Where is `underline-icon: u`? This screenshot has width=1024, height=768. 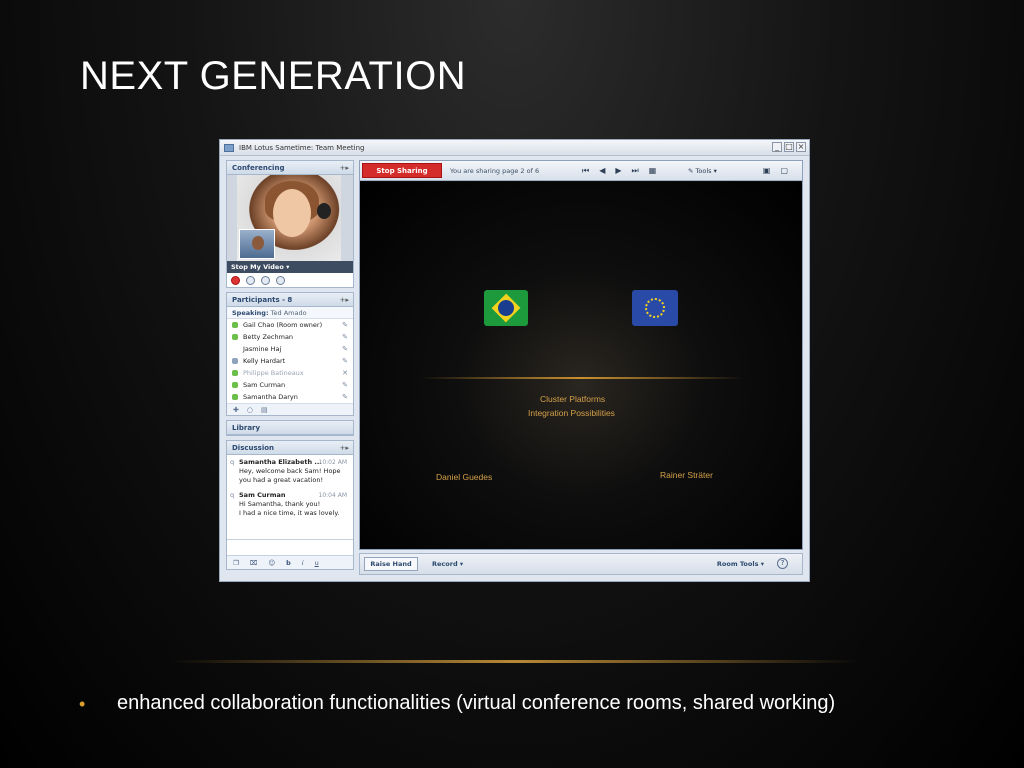
underline-icon: u is located at coordinates (317, 563).